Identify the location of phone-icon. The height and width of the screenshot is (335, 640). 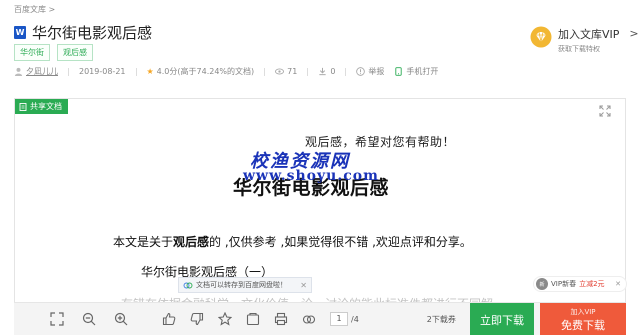
(399, 71).